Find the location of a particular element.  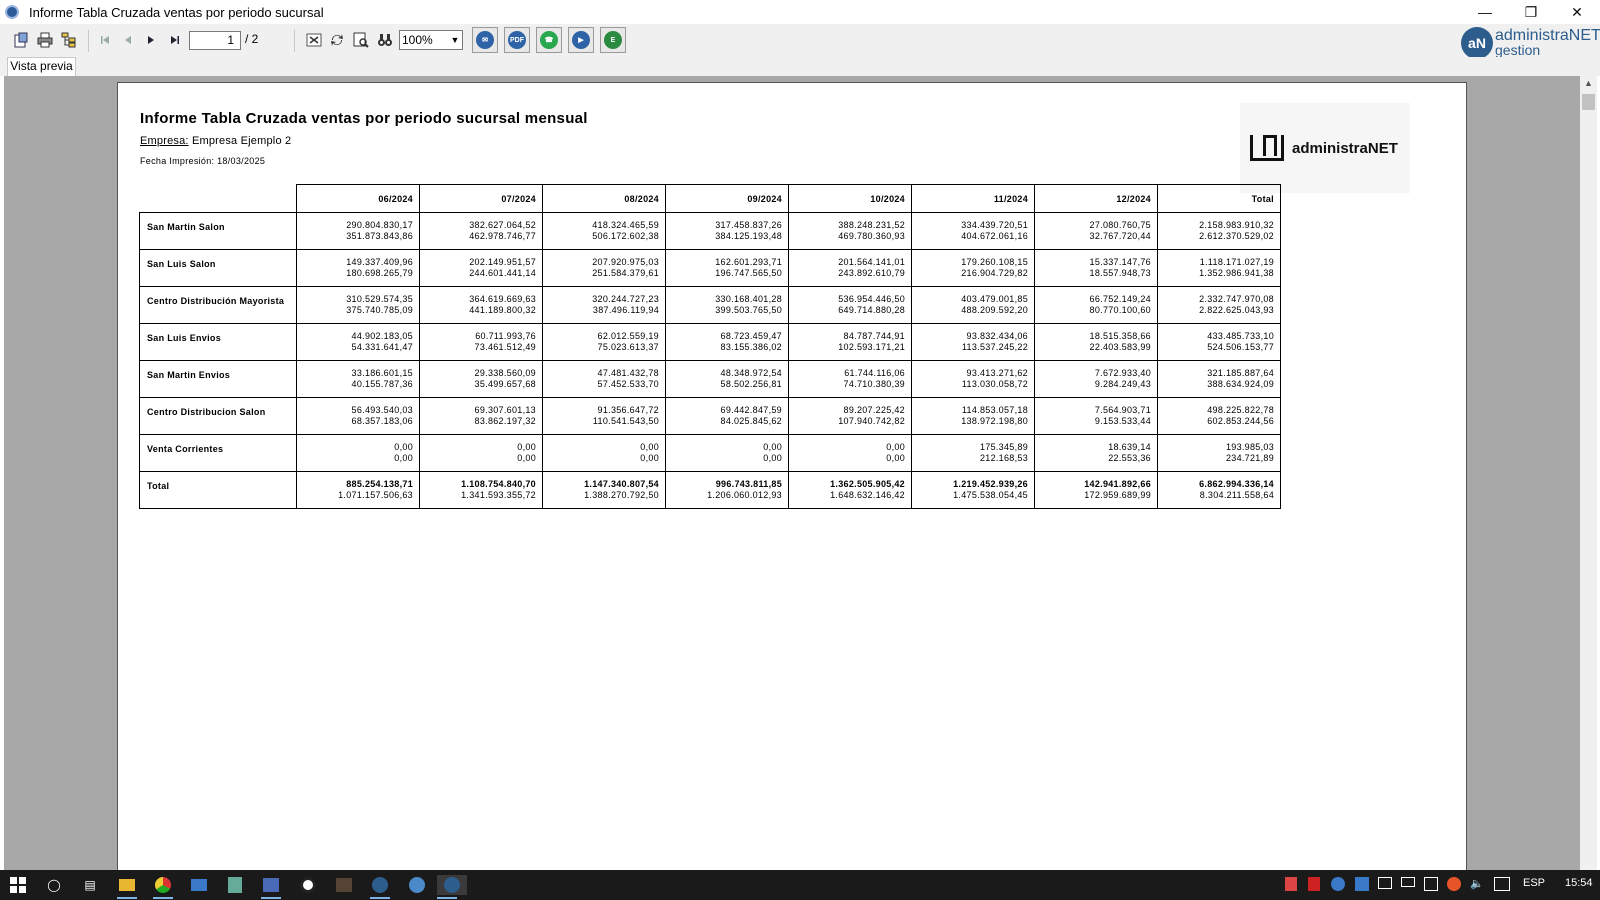

close-button: ✕ is located at coordinates (1577, 12).